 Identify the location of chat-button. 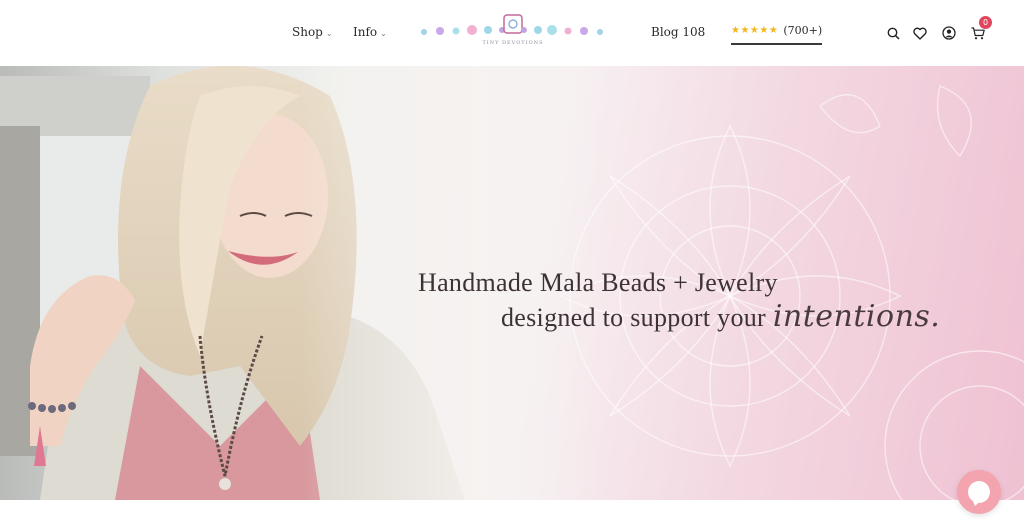
(979, 492).